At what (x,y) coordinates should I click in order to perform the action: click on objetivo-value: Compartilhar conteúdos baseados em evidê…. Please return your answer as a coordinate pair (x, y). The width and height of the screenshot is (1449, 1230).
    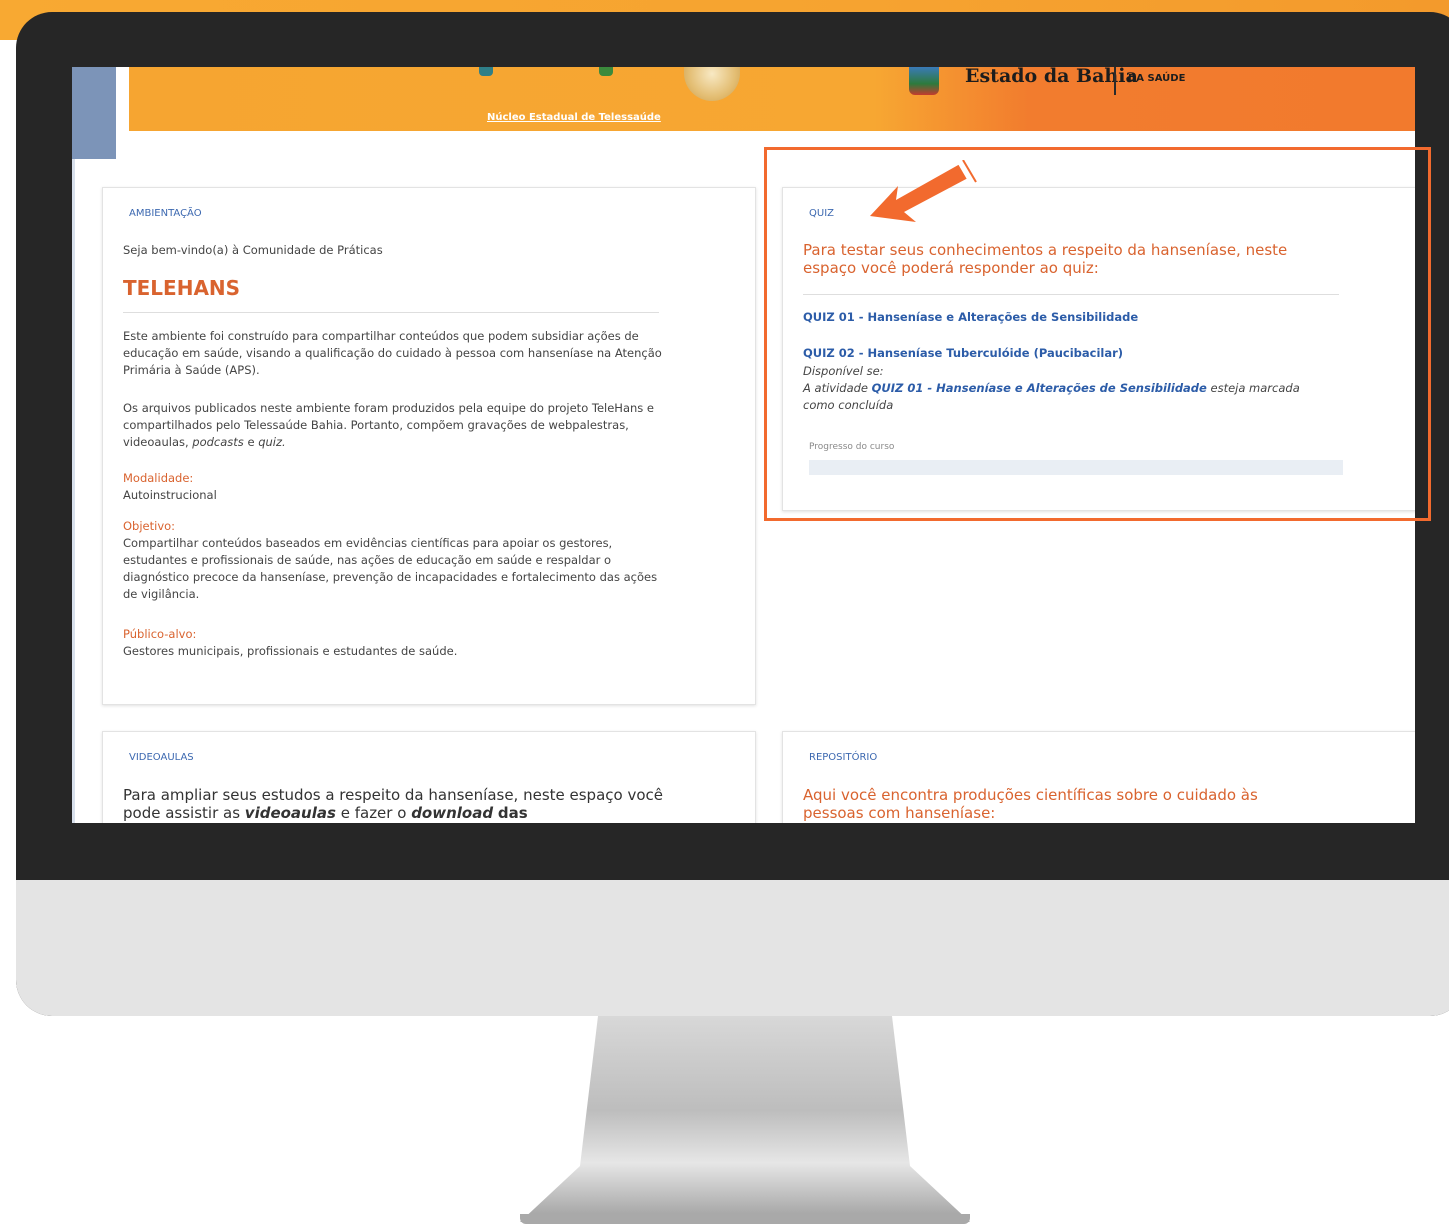
    Looking at the image, I should click on (390, 568).